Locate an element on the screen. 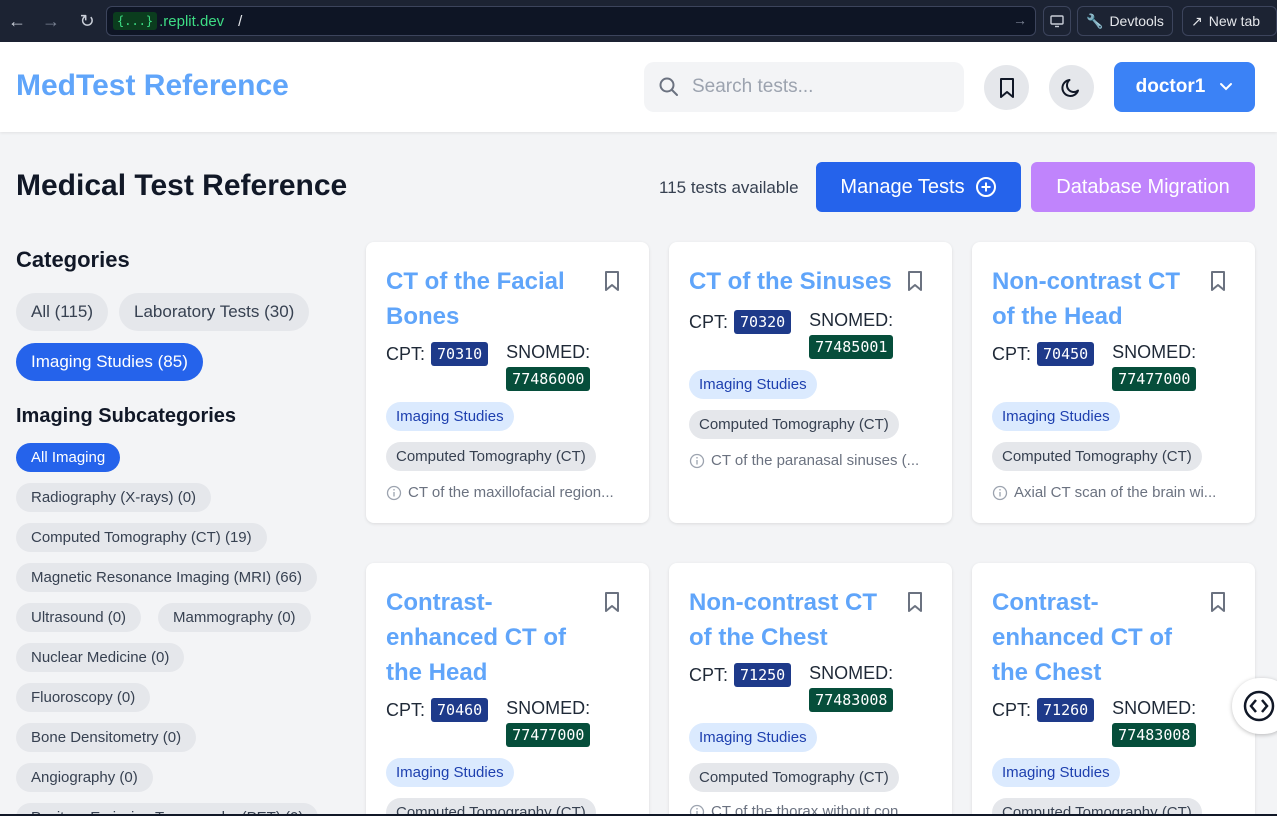  codes-row: CPT: 71260 SNOMED: 77483008 is located at coordinates (1116, 722).